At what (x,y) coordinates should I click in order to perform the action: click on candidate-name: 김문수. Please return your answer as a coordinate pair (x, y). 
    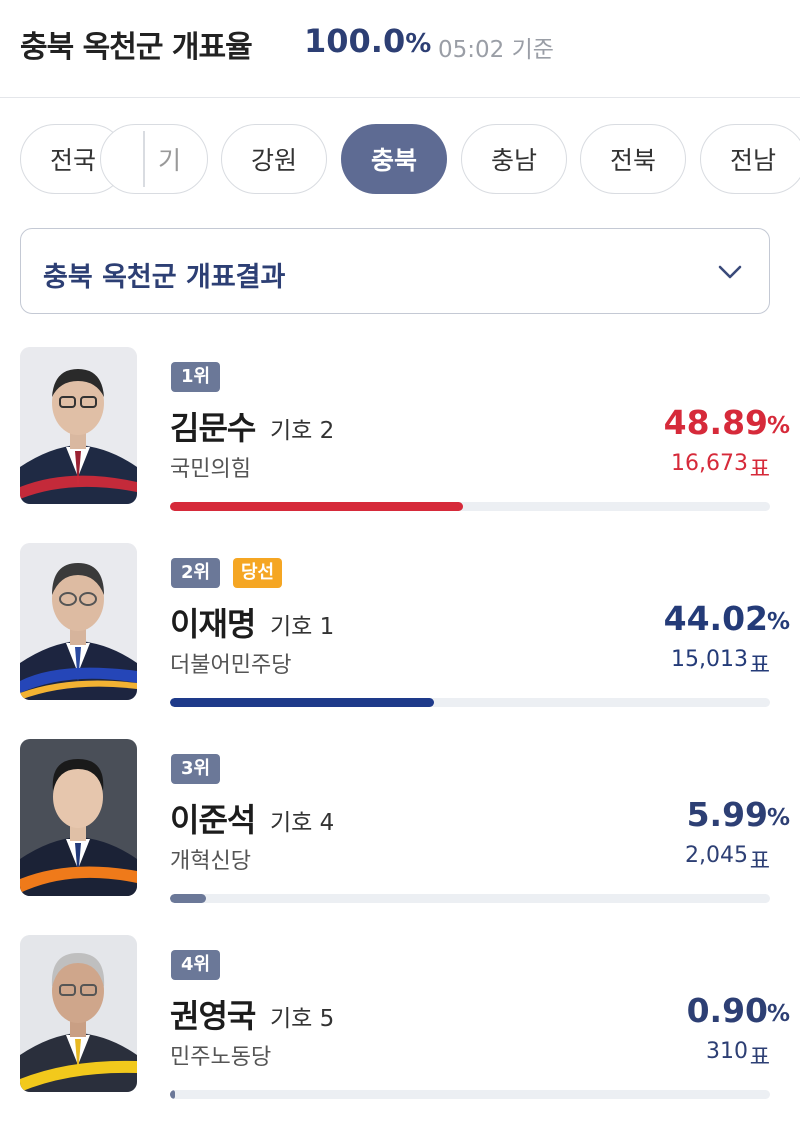
    Looking at the image, I should click on (213, 428).